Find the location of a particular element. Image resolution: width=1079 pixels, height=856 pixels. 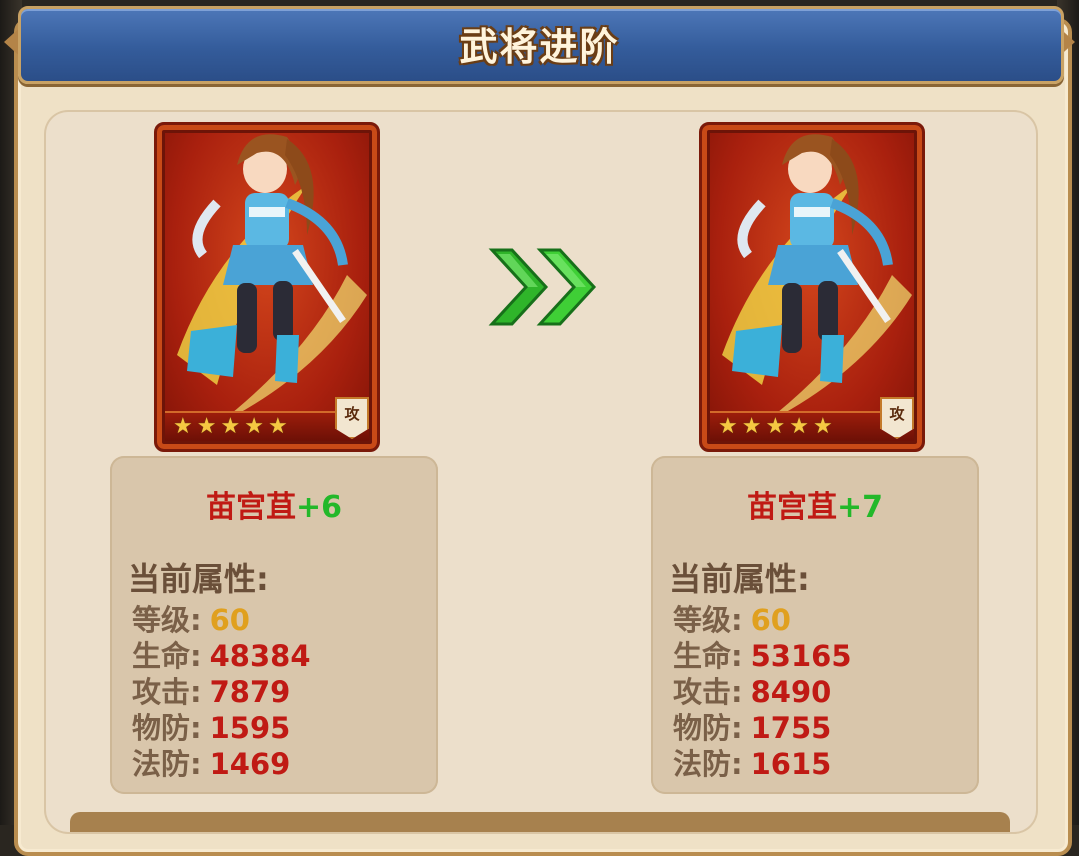

bottom-section-edge is located at coordinates (540, 822).